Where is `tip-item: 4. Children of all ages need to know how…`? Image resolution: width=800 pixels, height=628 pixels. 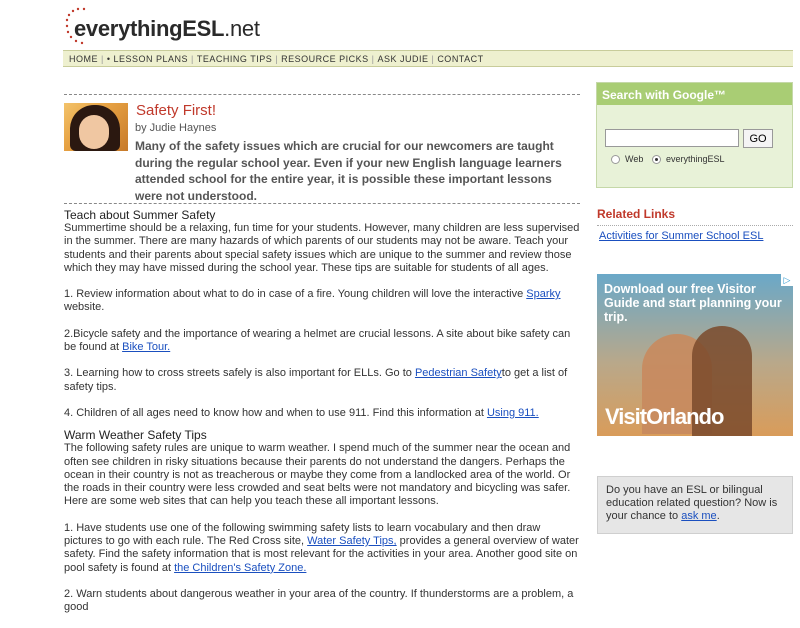 tip-item: 4. Children of all ages need to know how… is located at coordinates (301, 412).